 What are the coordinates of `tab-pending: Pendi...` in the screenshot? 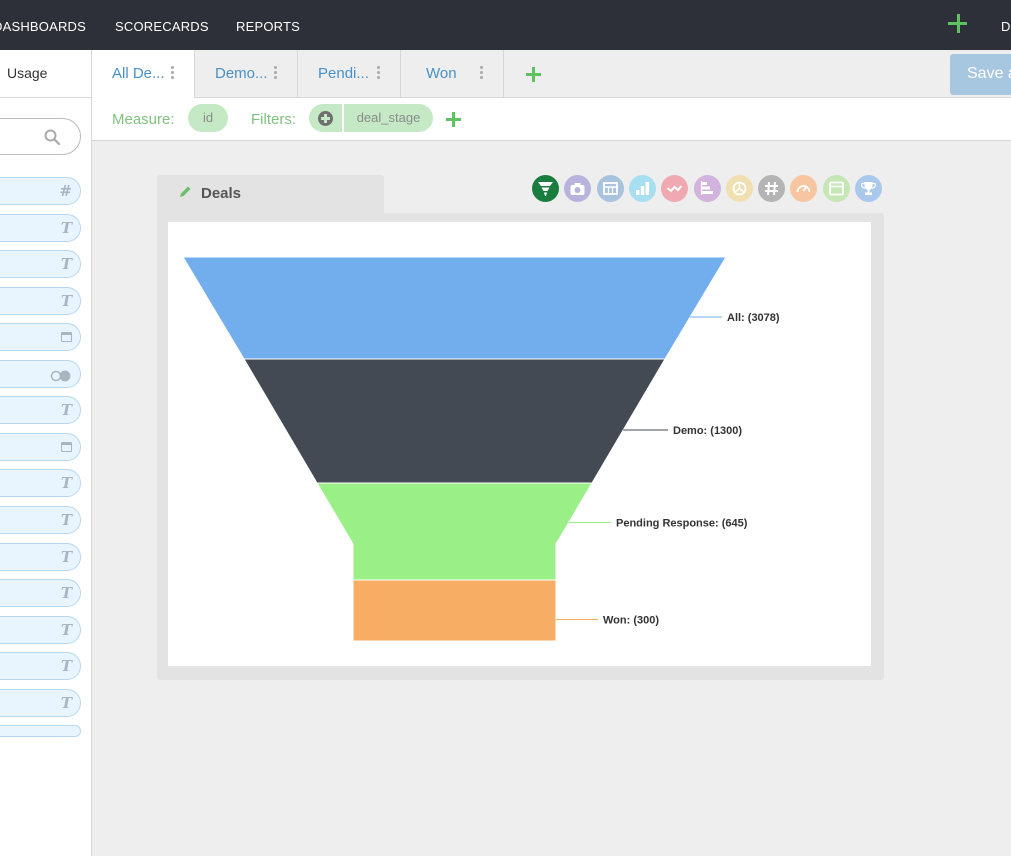 It's located at (349, 74).